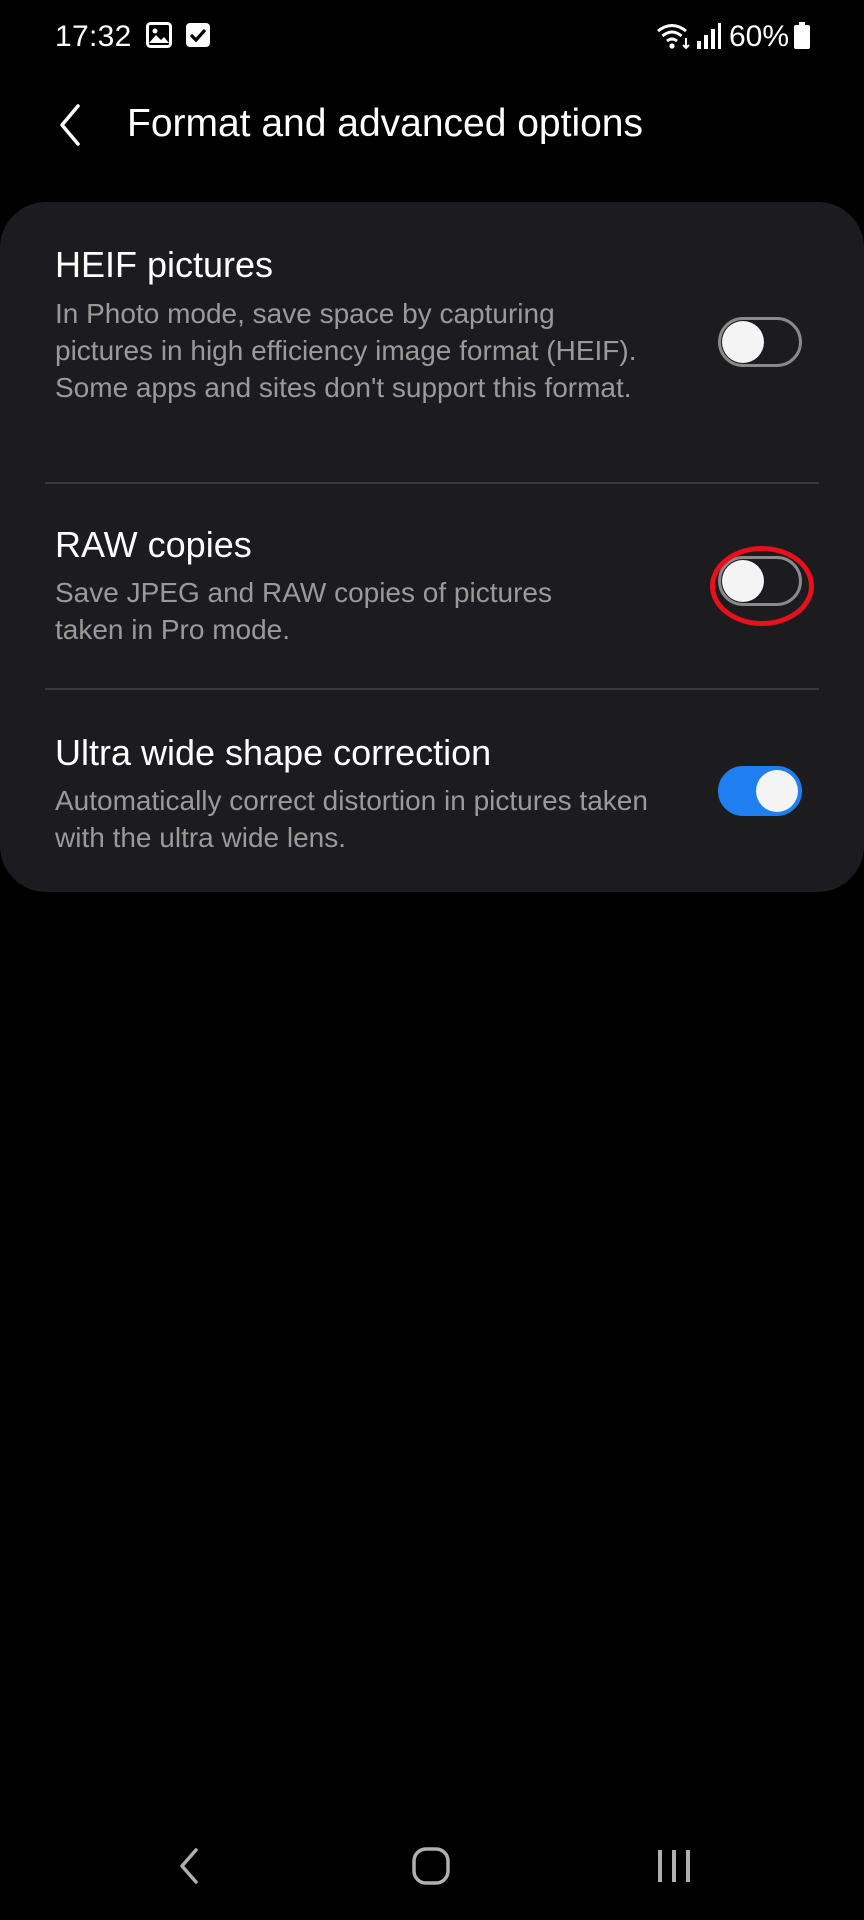 This screenshot has height=1920, width=864. What do you see at coordinates (153, 544) in the screenshot?
I see `setting-title: RAW copies` at bounding box center [153, 544].